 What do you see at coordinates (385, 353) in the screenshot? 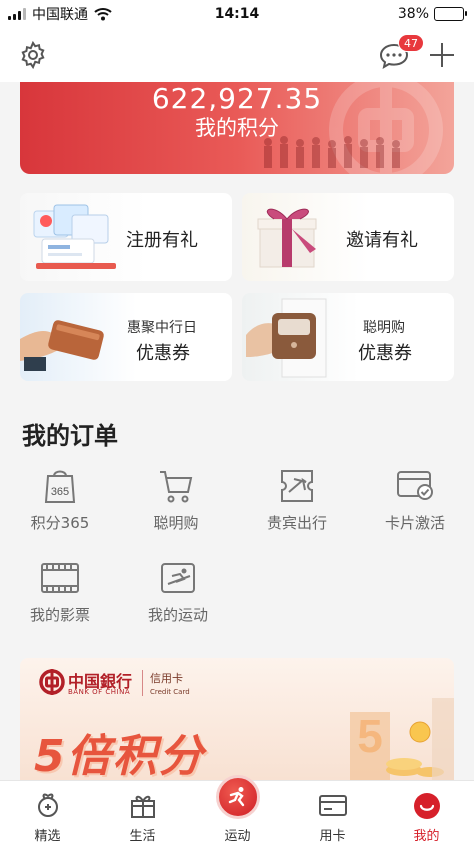
I see `smart-buy-coupon-title: 优惠券` at bounding box center [385, 353].